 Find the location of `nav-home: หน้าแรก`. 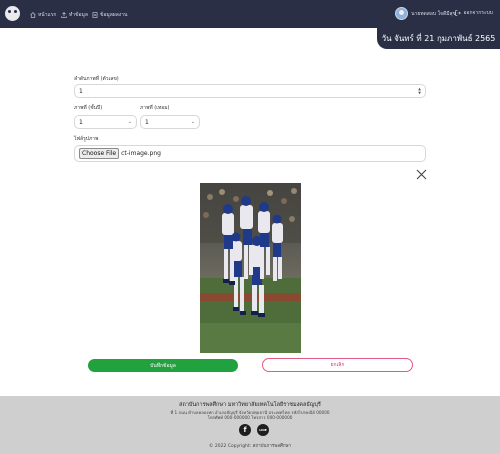

nav-home: หน้าแรก is located at coordinates (43, 14).